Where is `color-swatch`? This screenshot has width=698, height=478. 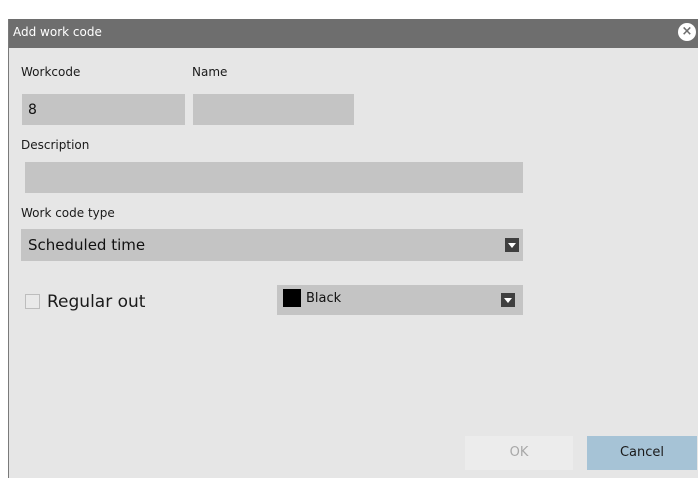 color-swatch is located at coordinates (292, 298).